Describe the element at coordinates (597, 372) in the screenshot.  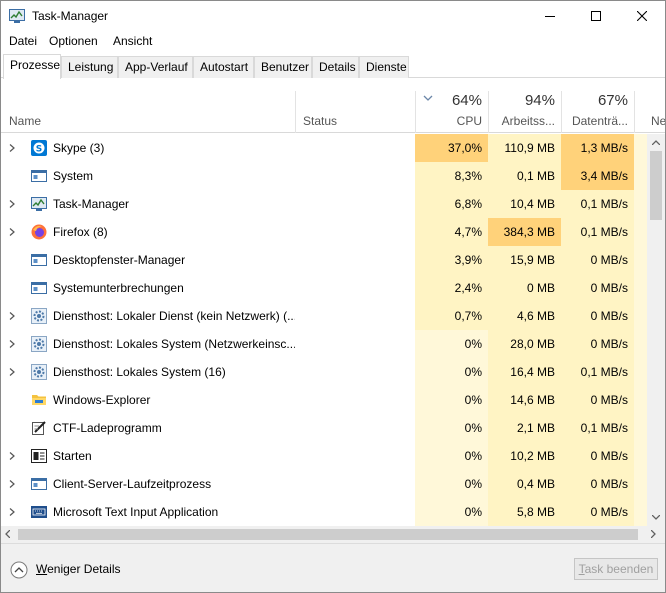
I see `process-disk-cell: 0,1 MB/s` at that location.